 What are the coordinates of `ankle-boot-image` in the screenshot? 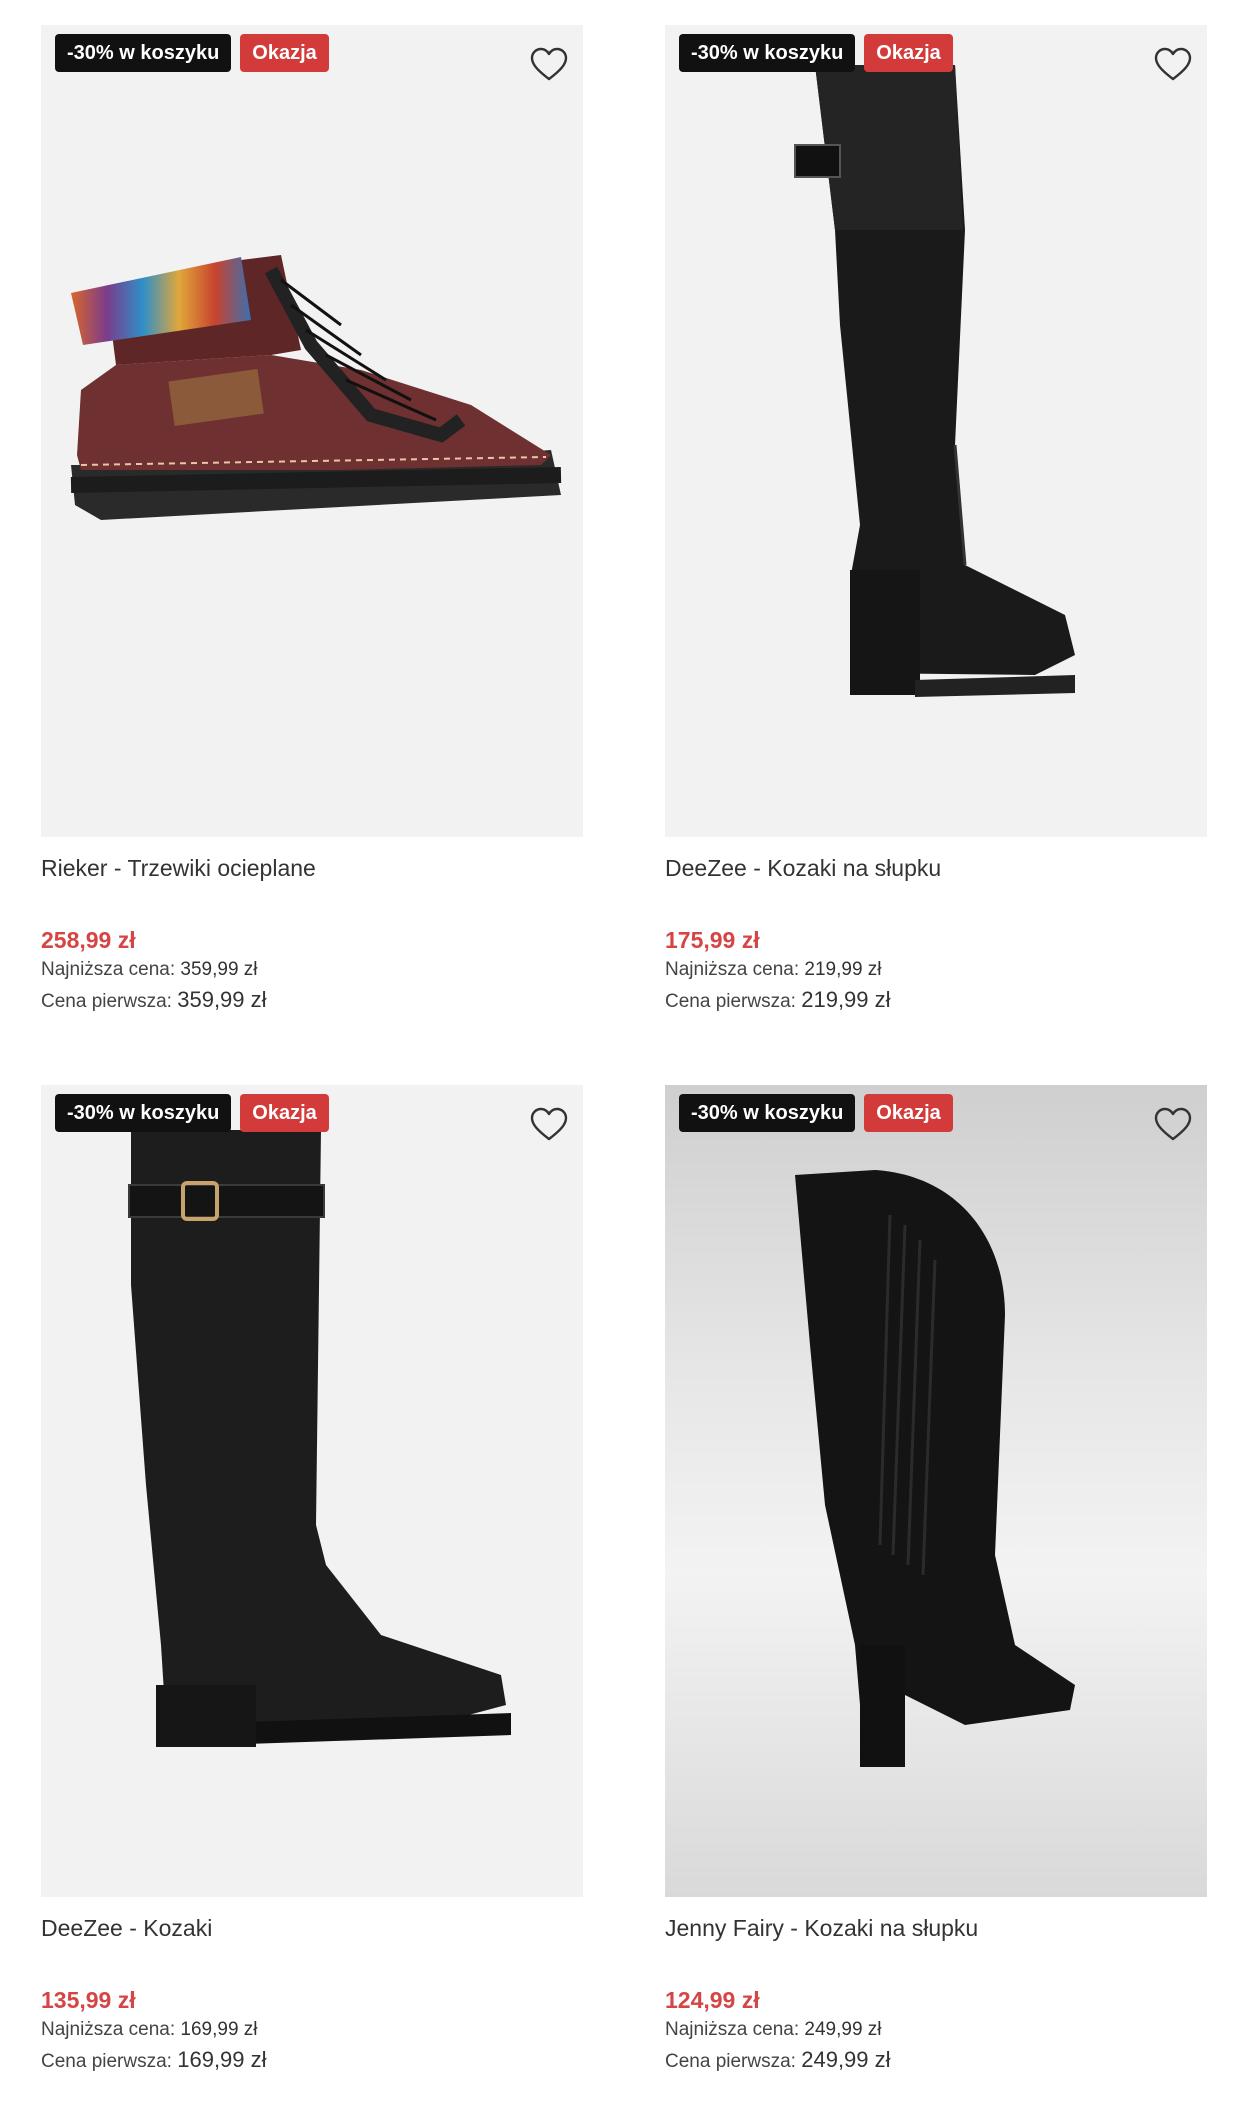 It's located at (316, 387).